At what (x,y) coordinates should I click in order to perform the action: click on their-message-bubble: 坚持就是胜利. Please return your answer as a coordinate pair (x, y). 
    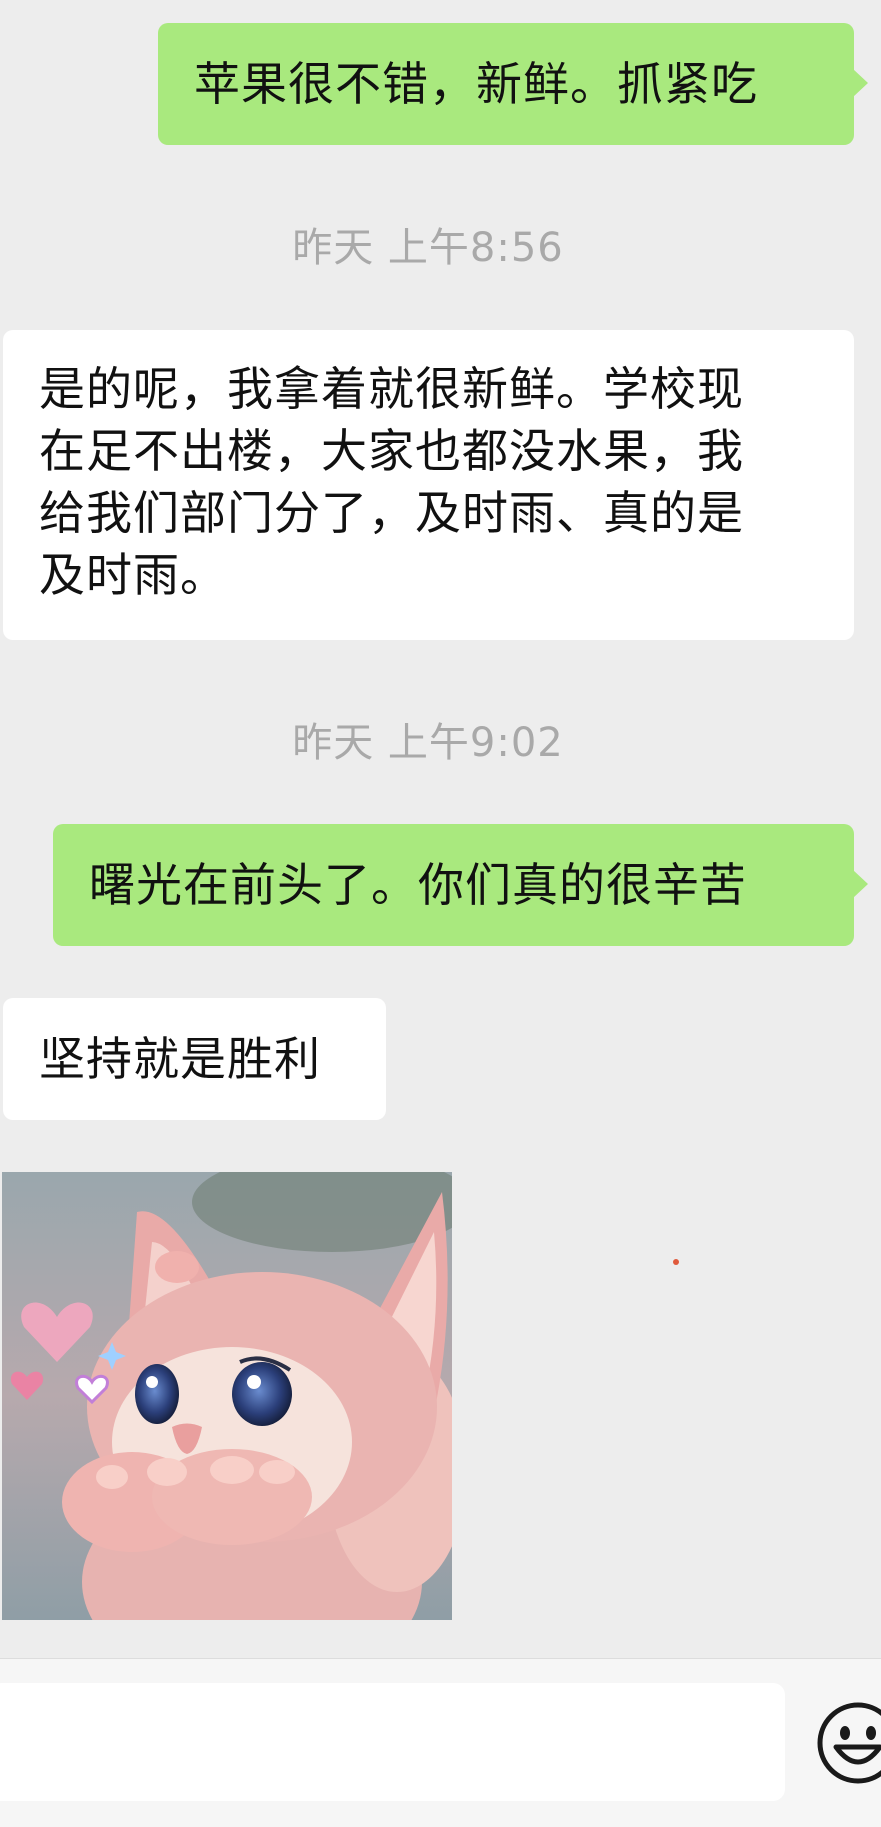
    Looking at the image, I should click on (194, 1059).